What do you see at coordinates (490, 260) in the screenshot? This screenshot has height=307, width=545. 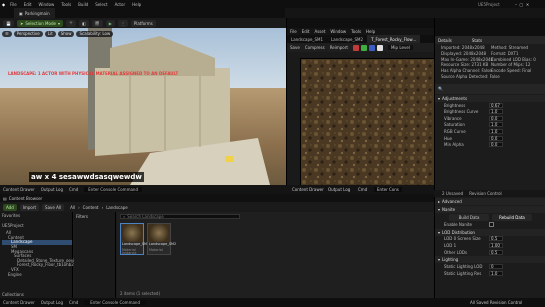 I see `lighting-section: ▾ Lighting` at bounding box center [490, 260].